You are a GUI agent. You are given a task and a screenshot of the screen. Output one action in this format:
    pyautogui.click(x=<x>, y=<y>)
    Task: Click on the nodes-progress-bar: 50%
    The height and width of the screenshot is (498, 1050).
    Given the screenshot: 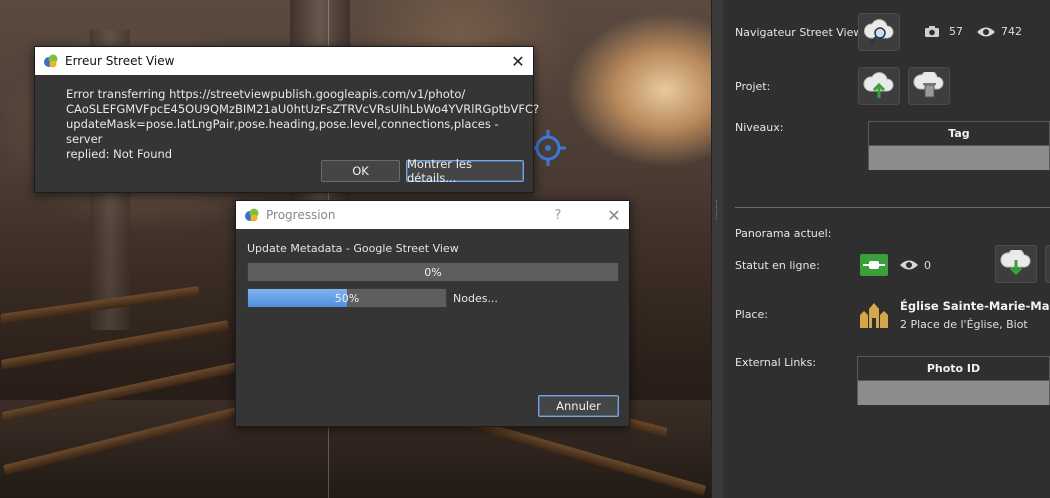 What is the action you would take?
    pyautogui.click(x=347, y=298)
    